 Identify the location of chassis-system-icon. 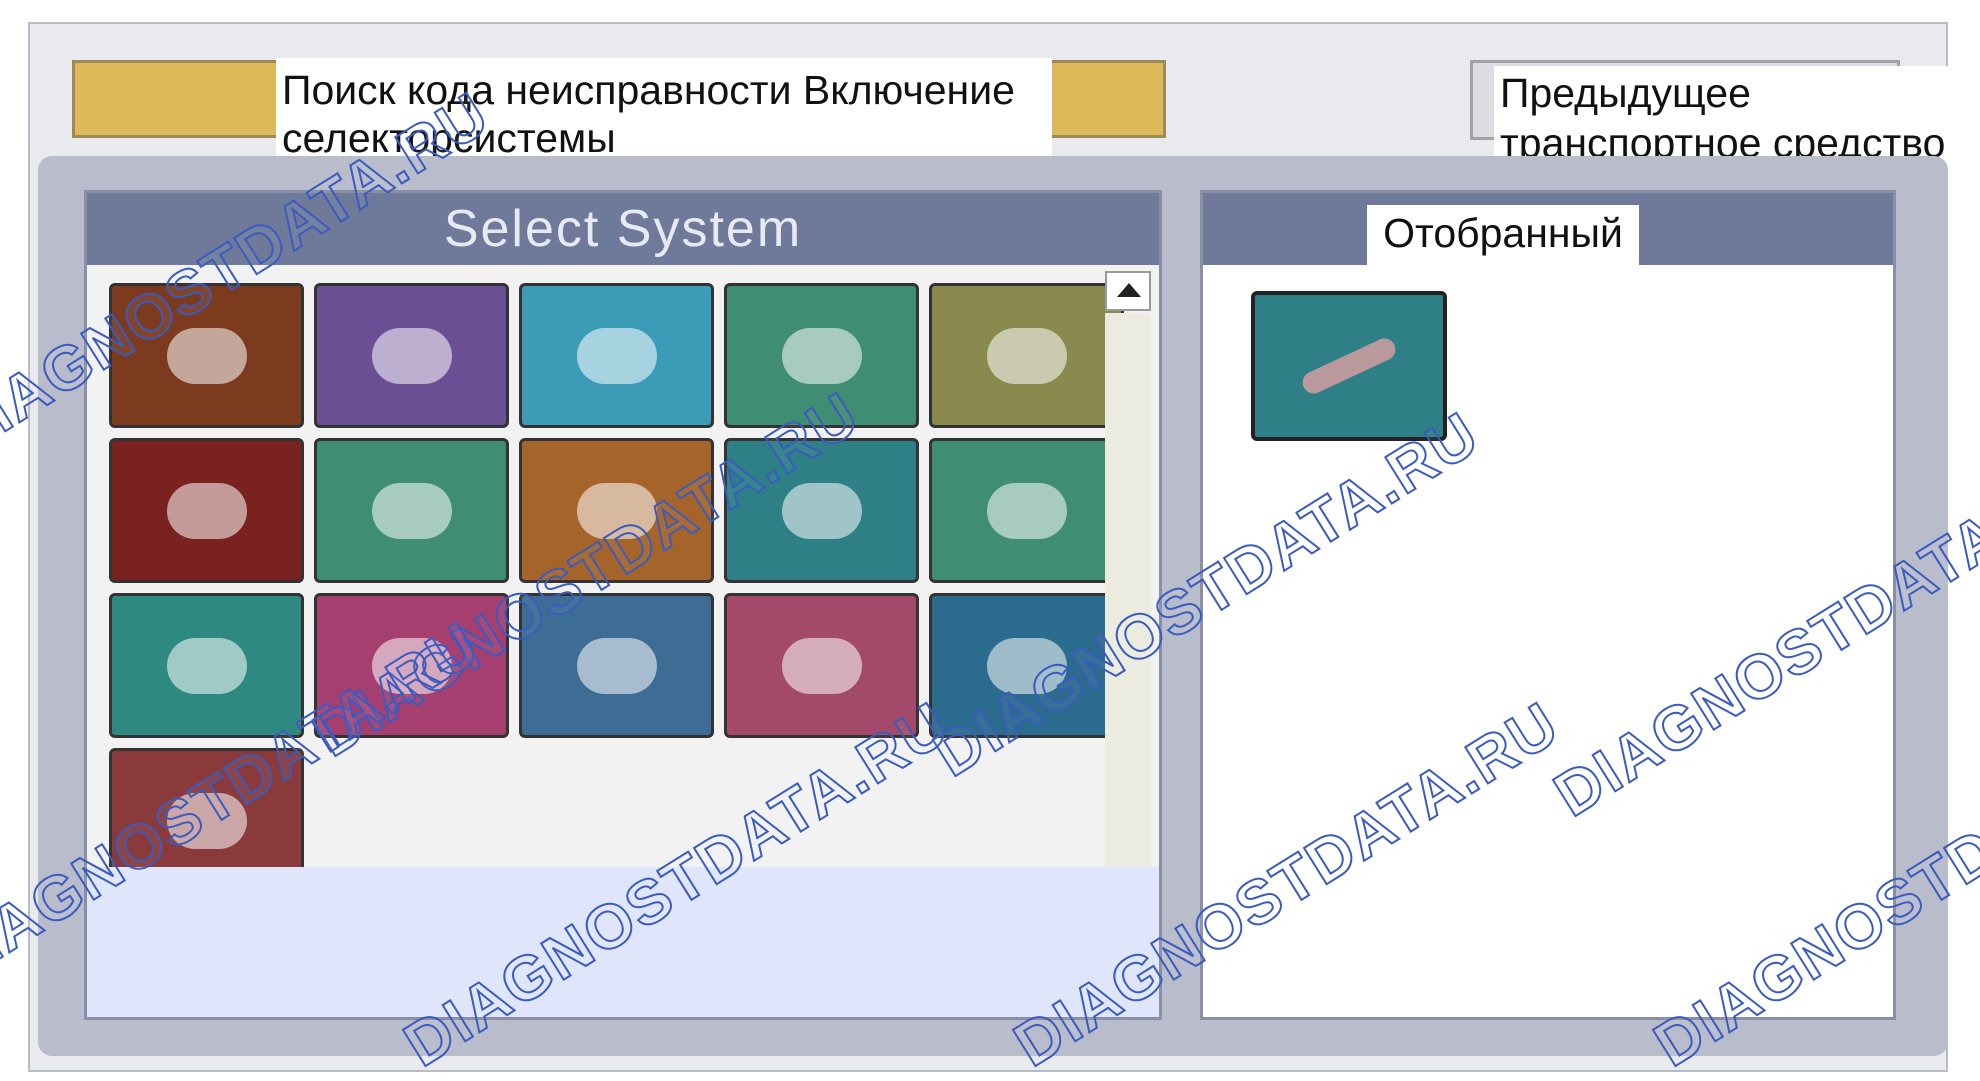
(206, 510).